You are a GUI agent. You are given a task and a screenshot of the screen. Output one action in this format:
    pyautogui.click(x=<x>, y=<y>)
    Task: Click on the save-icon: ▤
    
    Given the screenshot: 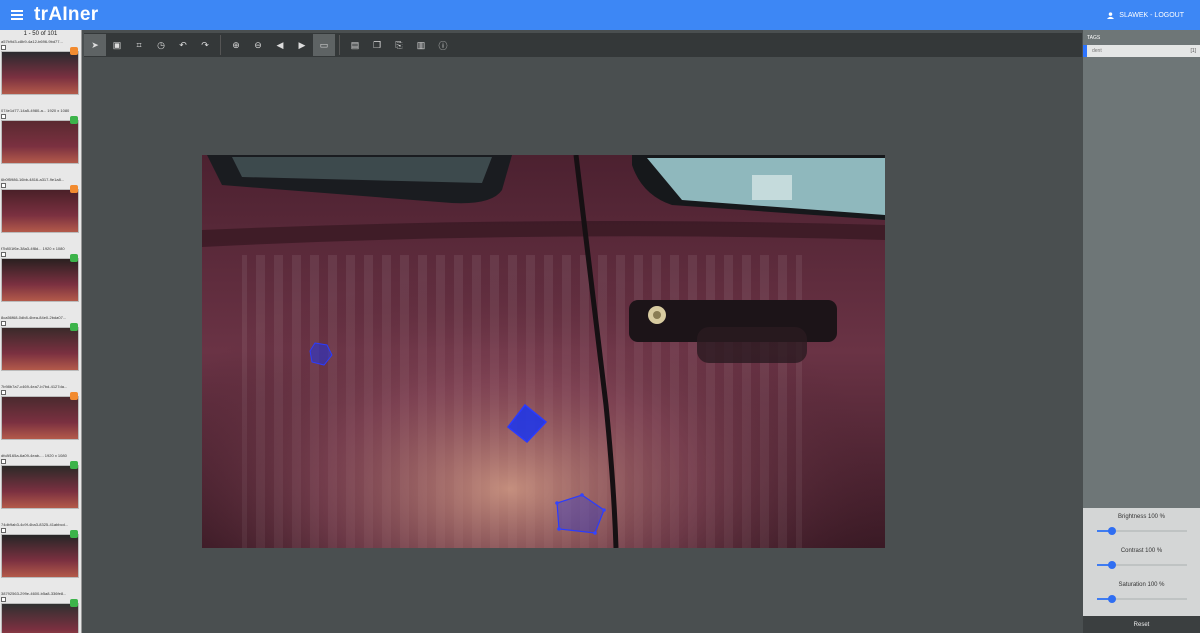 What is the action you would take?
    pyautogui.click(x=355, y=45)
    